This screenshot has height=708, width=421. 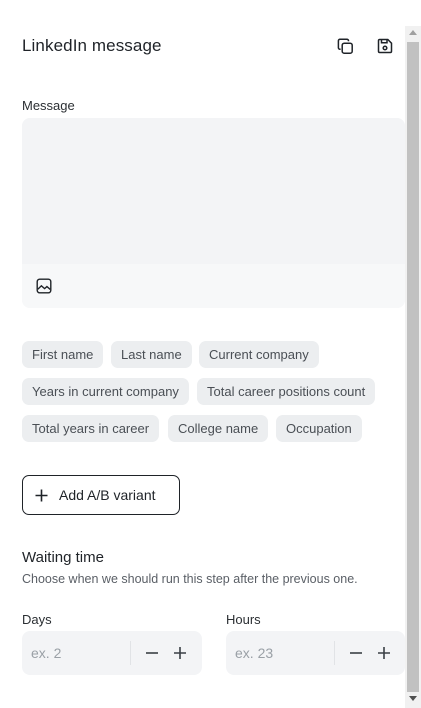 I want to click on add-ab-variant-button: Add A/B variant, so click(x=101, y=495).